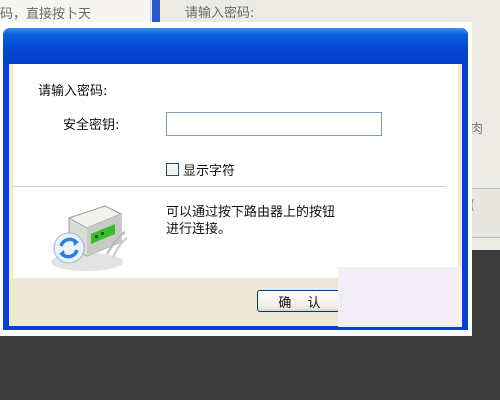 The width and height of the screenshot is (500, 400). I want to click on show-characters-checkbox, so click(172, 169).